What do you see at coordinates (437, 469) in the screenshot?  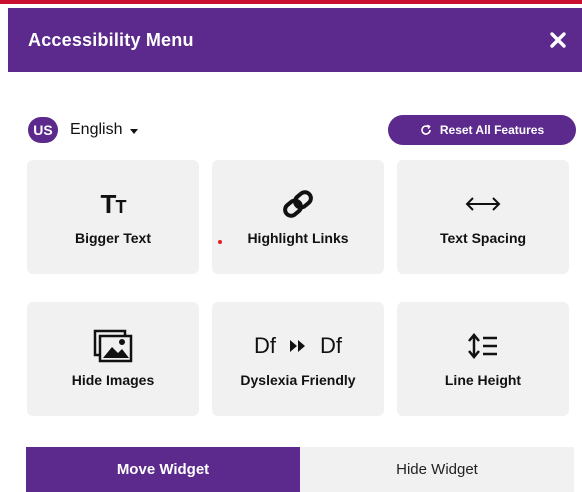 I see `hide-widget-button: Hide Widget` at bounding box center [437, 469].